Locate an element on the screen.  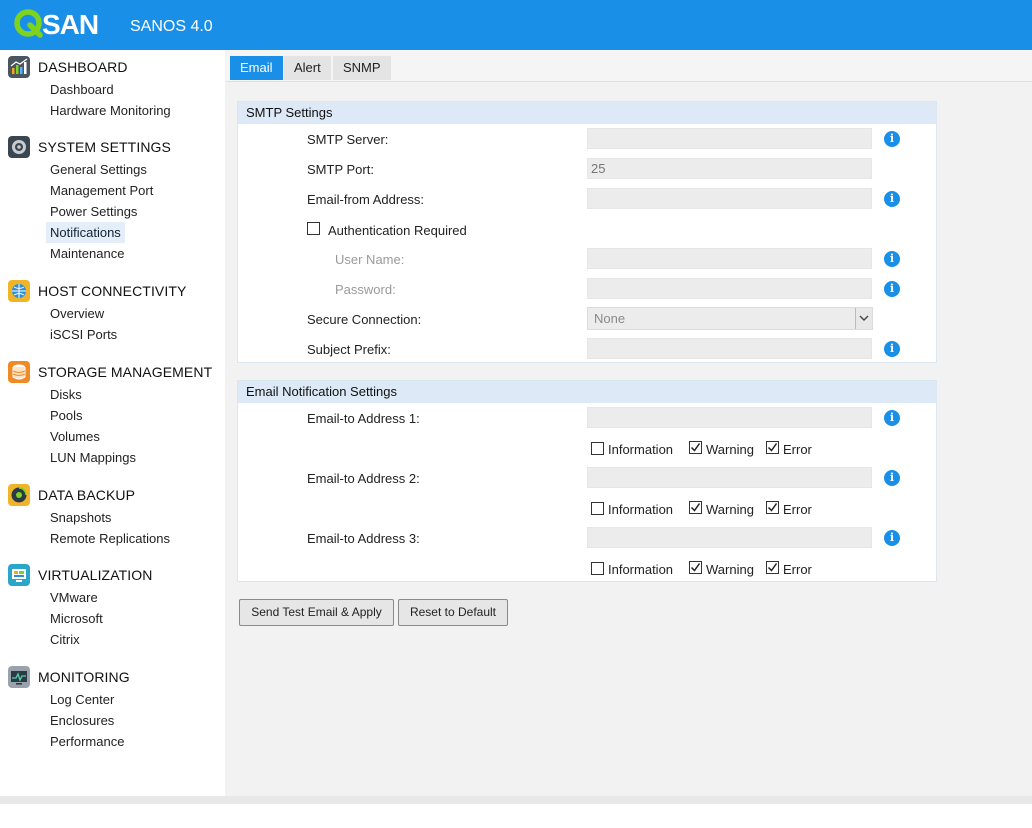
storage-management-icon is located at coordinates (19, 372).